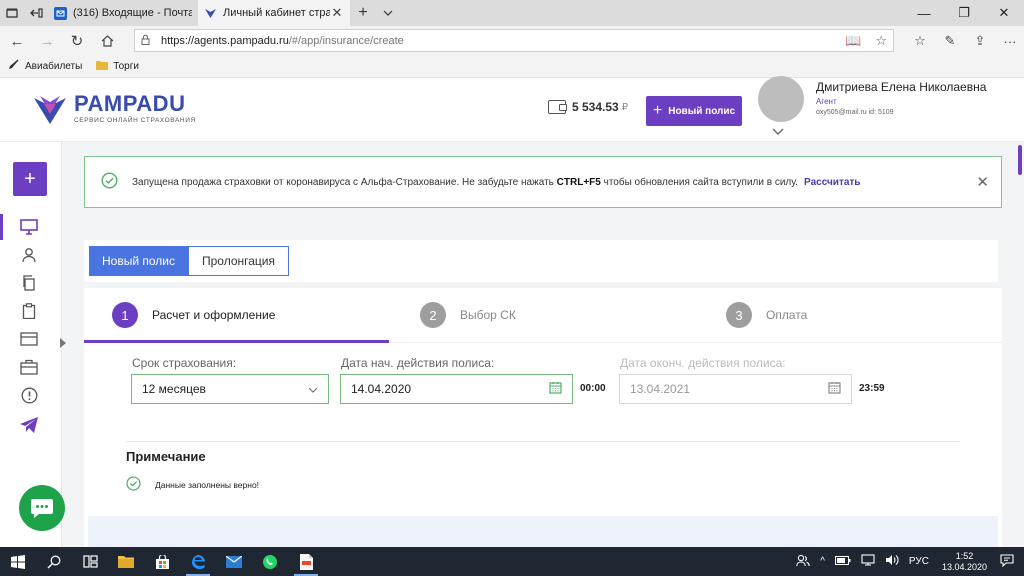  I want to click on sidebar-item-dashboard, so click(29, 227).